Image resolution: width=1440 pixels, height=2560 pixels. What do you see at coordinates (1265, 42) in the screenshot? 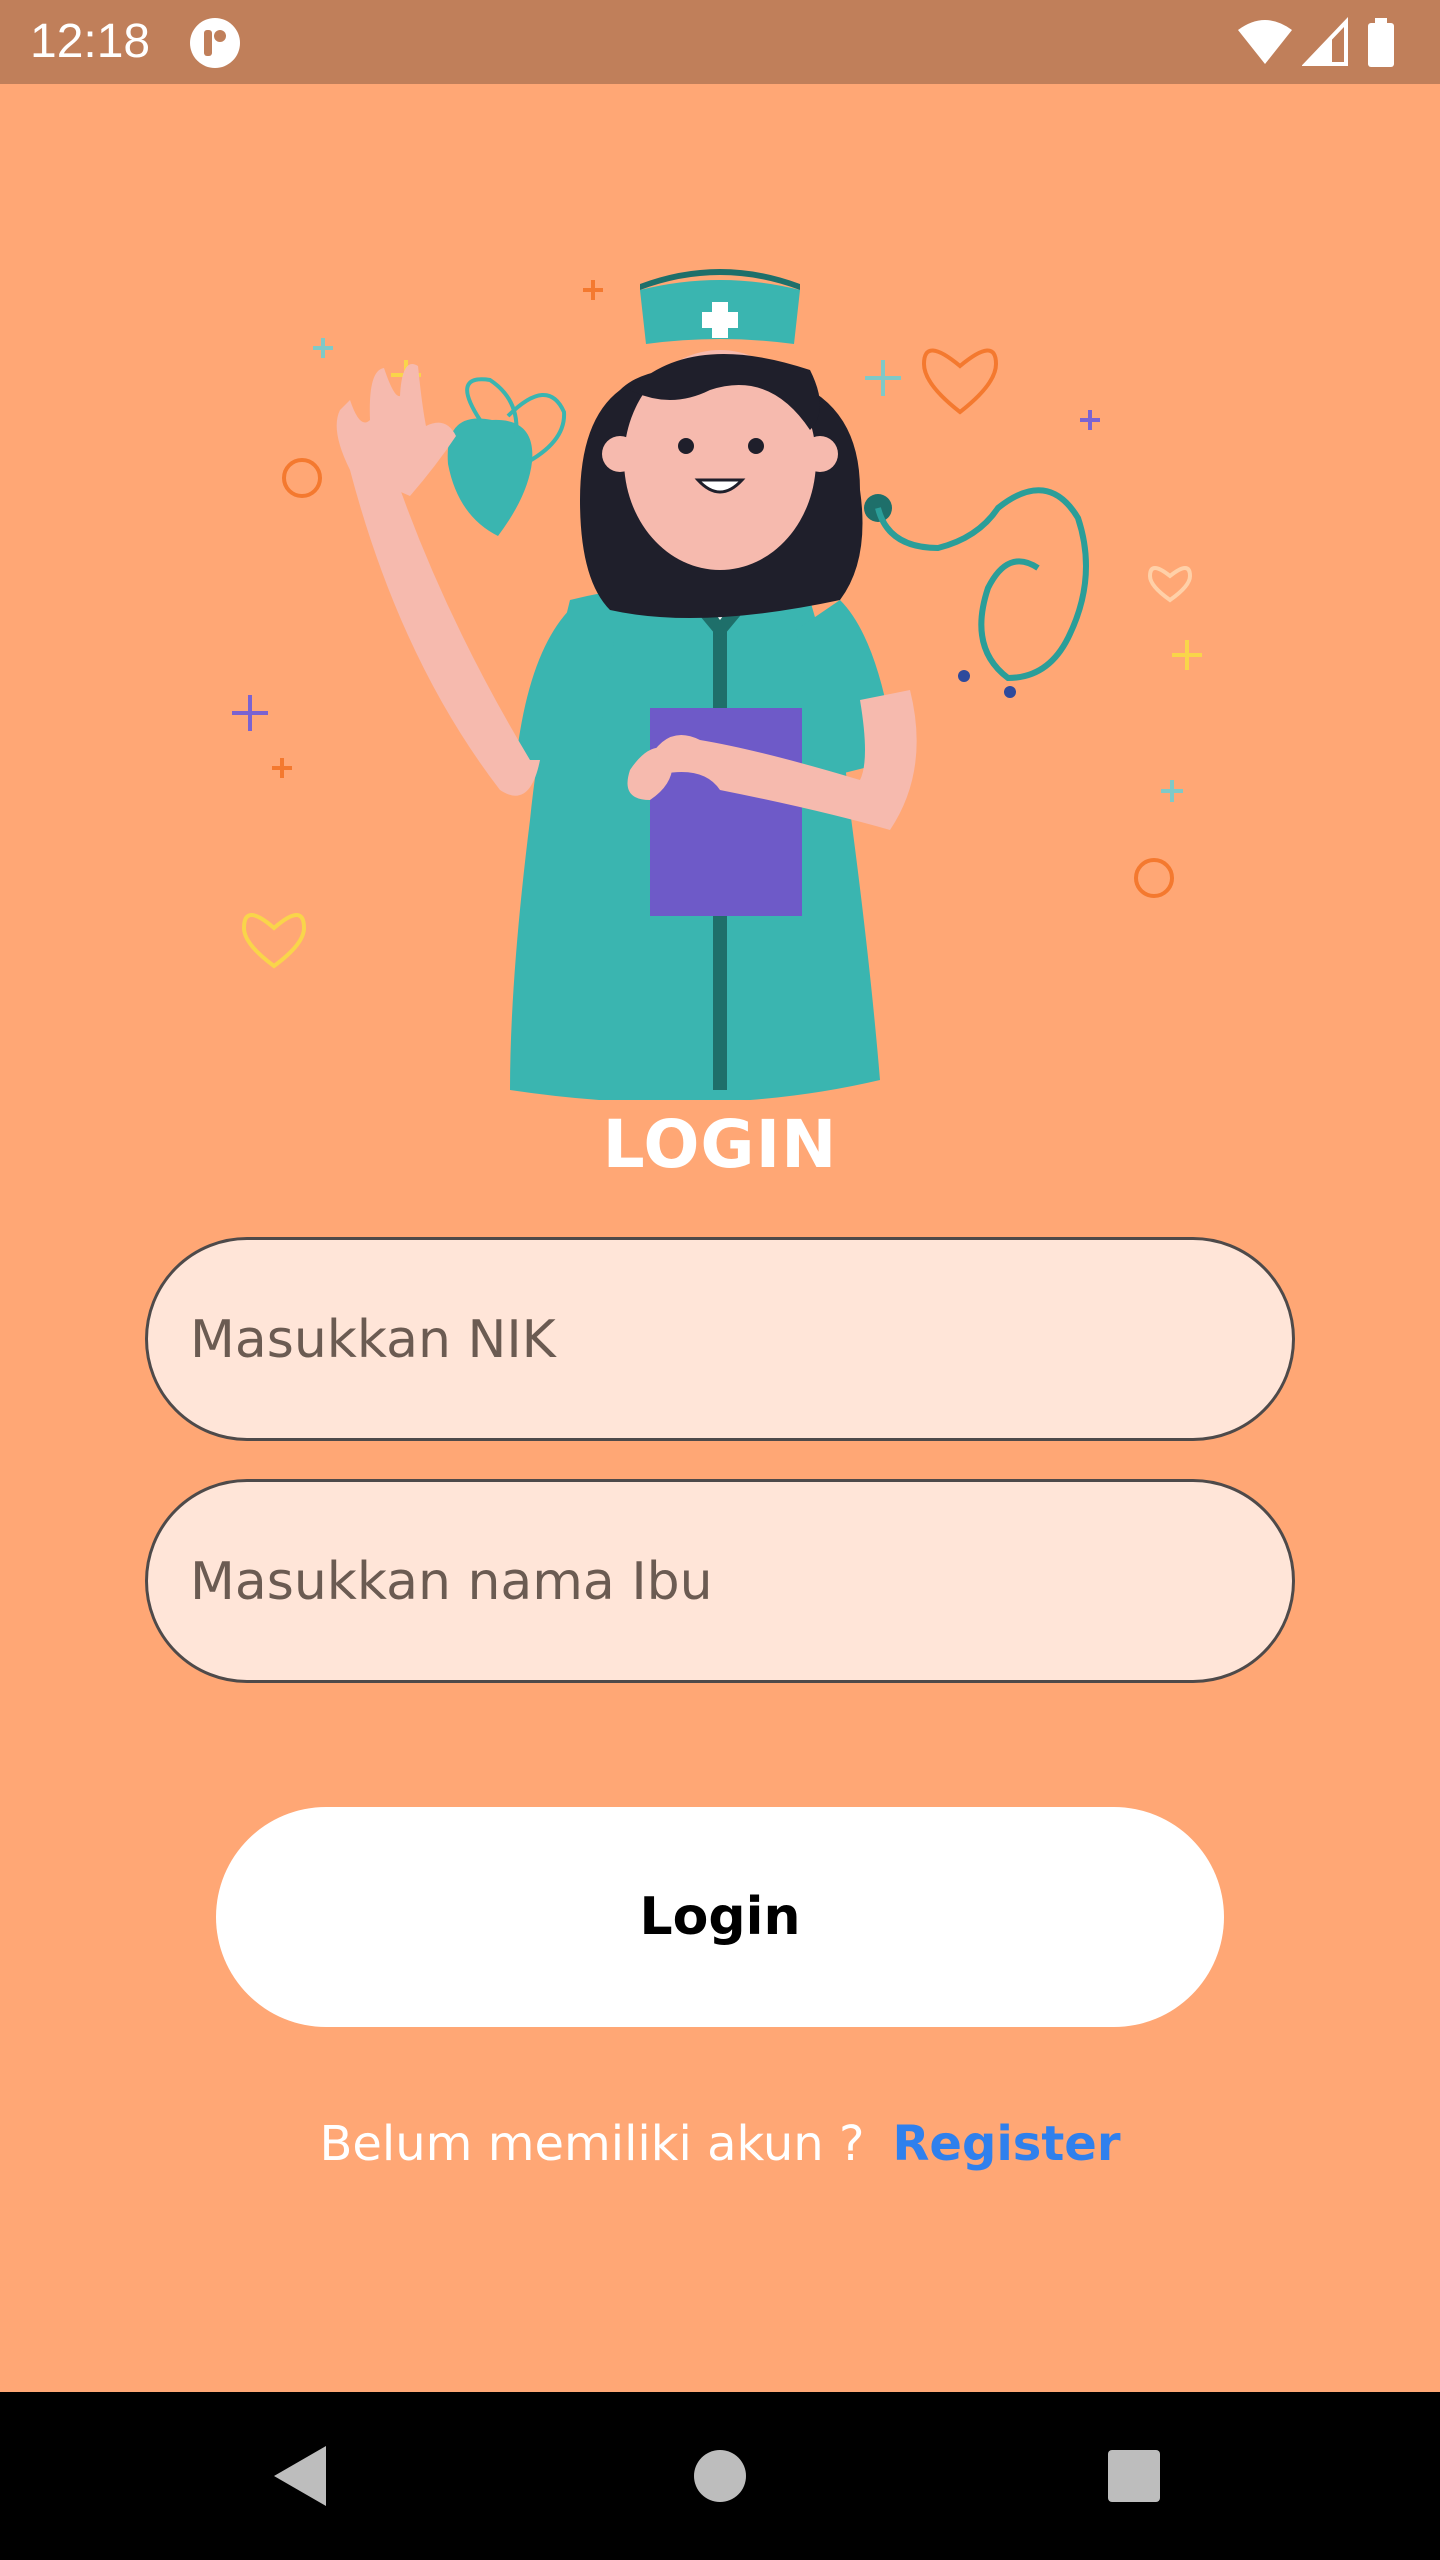
I see `wifi-icon` at bounding box center [1265, 42].